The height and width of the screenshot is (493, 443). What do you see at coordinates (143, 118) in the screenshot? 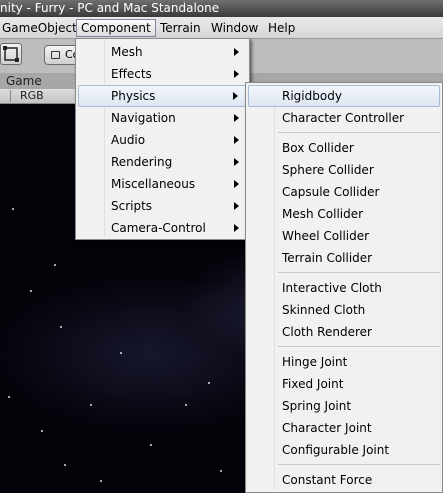
I see `menu-item-label: Navigation` at bounding box center [143, 118].